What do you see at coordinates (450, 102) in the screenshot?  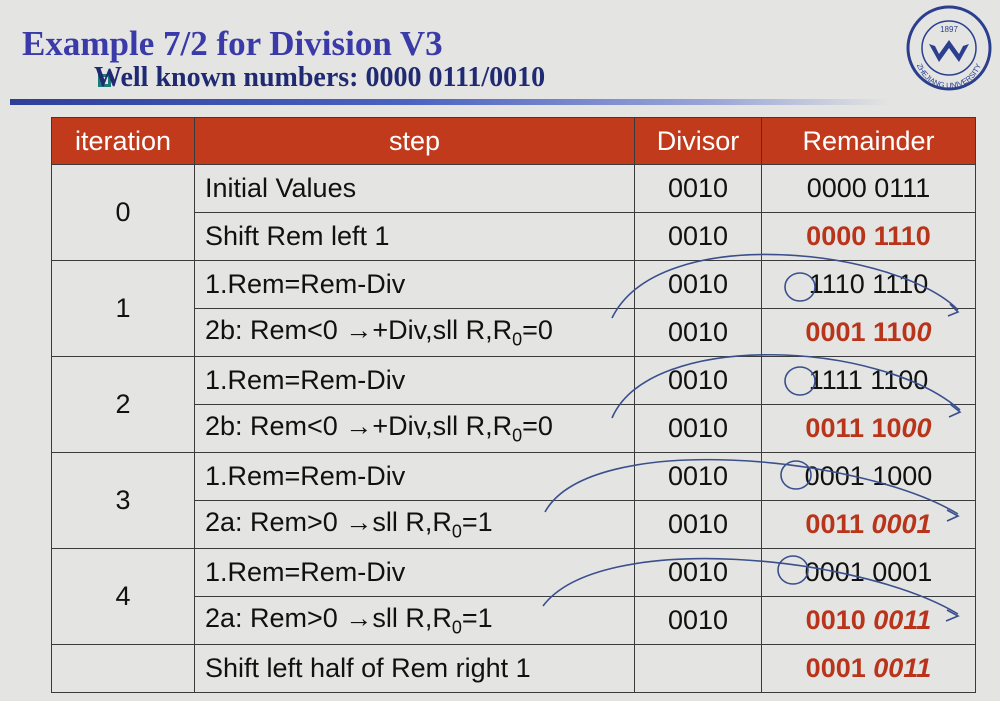 I see `title-underline` at bounding box center [450, 102].